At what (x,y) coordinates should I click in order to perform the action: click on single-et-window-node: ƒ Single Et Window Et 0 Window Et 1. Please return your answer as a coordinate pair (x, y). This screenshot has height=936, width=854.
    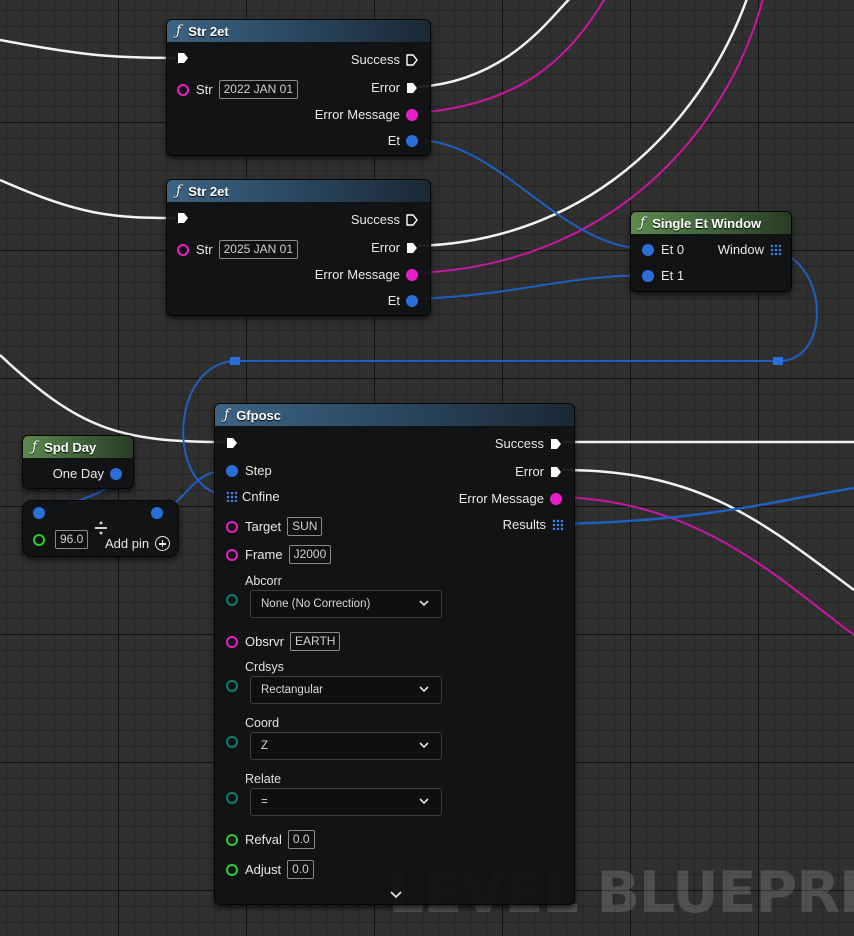
    Looking at the image, I should click on (711, 251).